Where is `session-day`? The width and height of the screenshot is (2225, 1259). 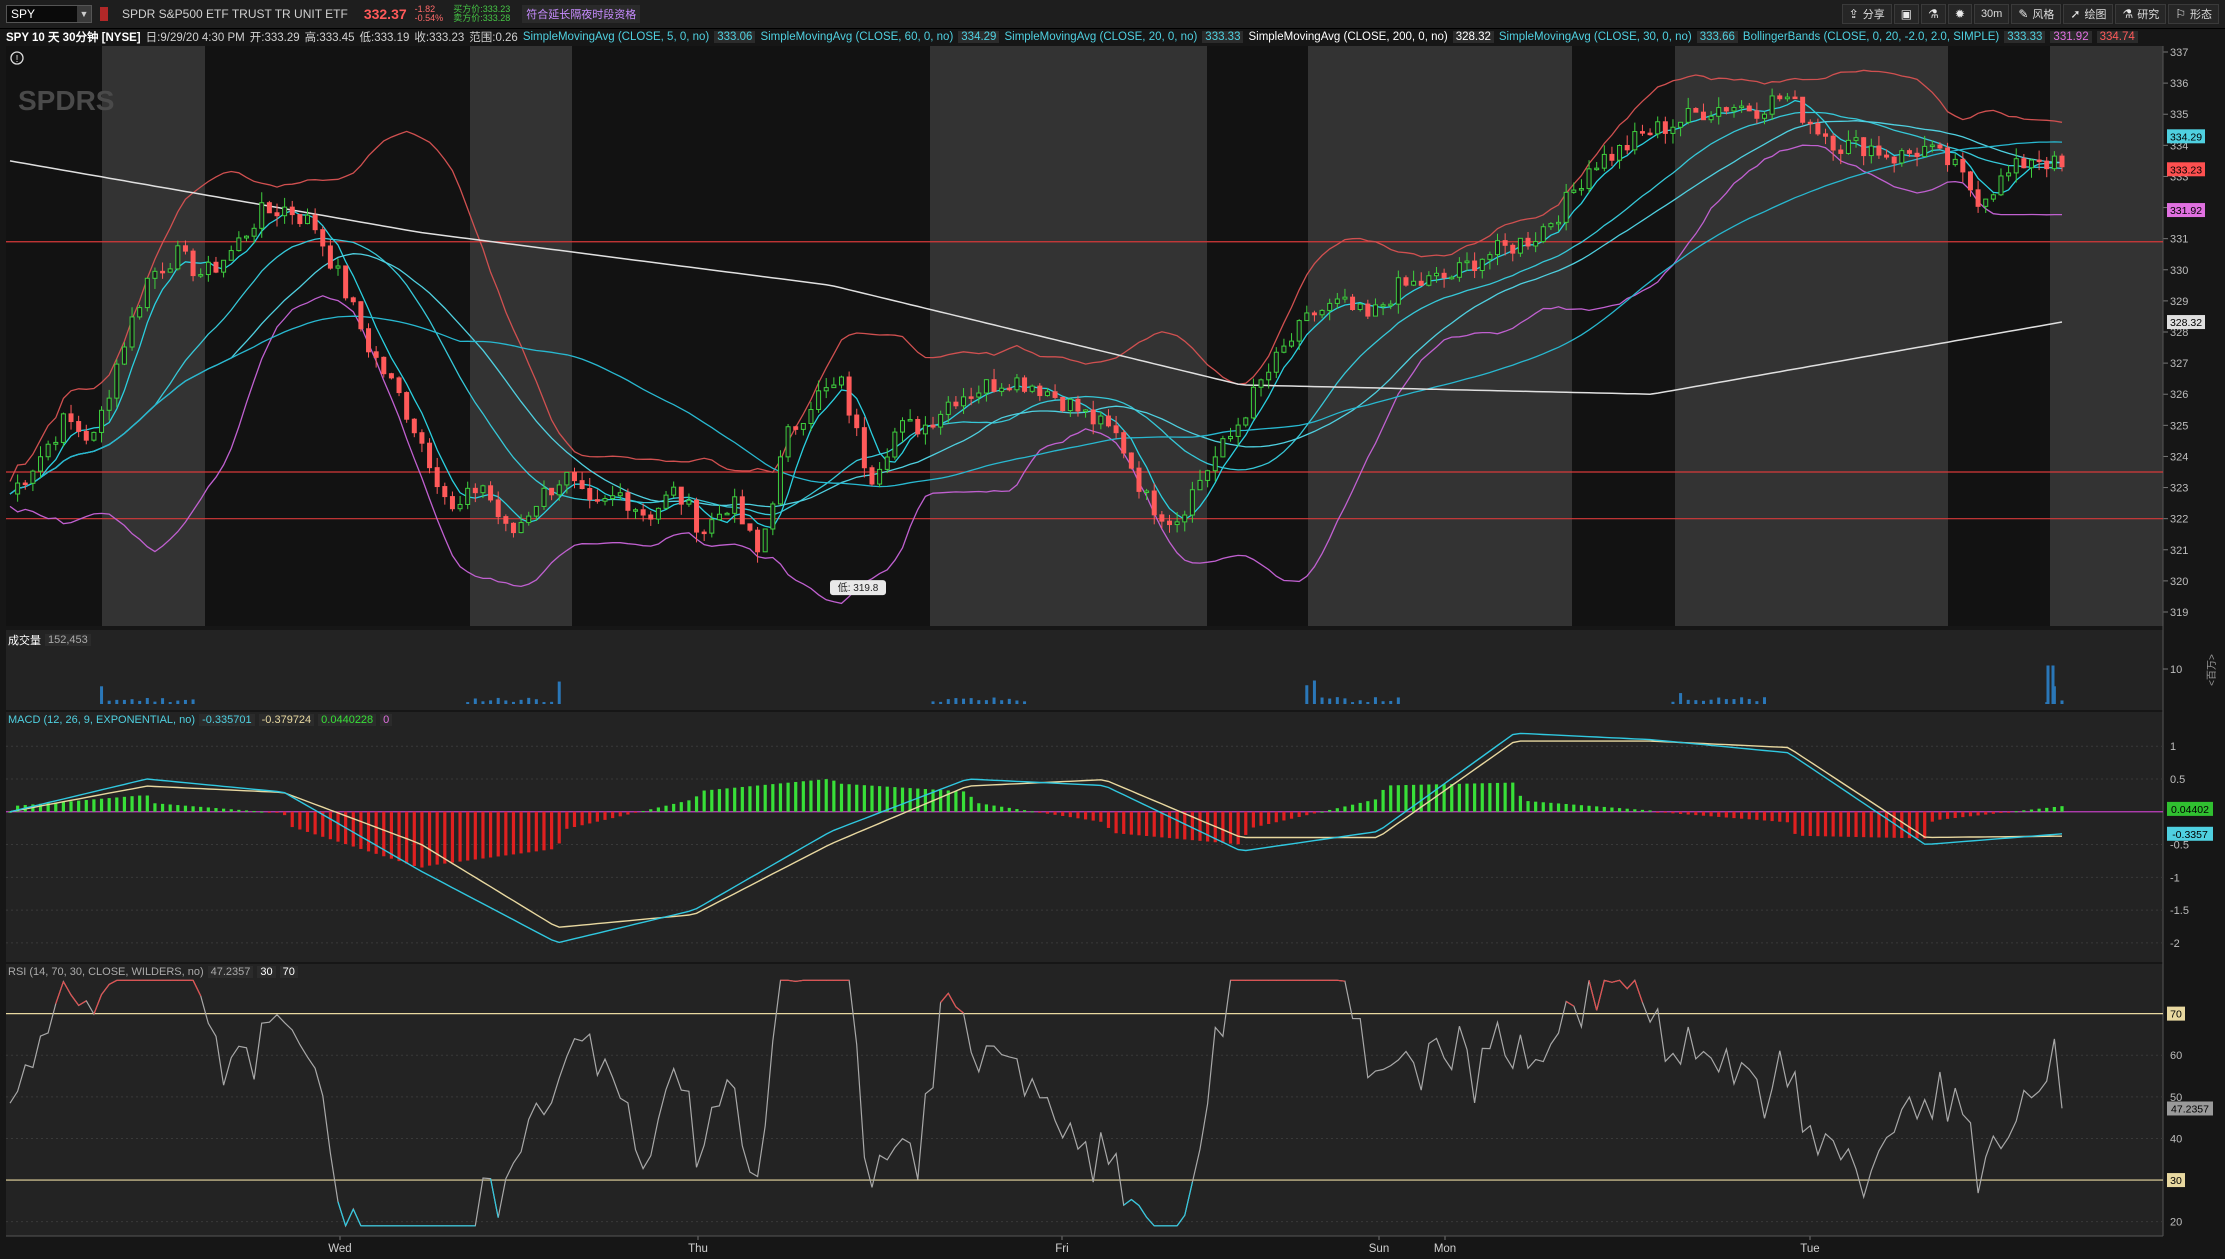
session-day is located at coordinates (2106, 336).